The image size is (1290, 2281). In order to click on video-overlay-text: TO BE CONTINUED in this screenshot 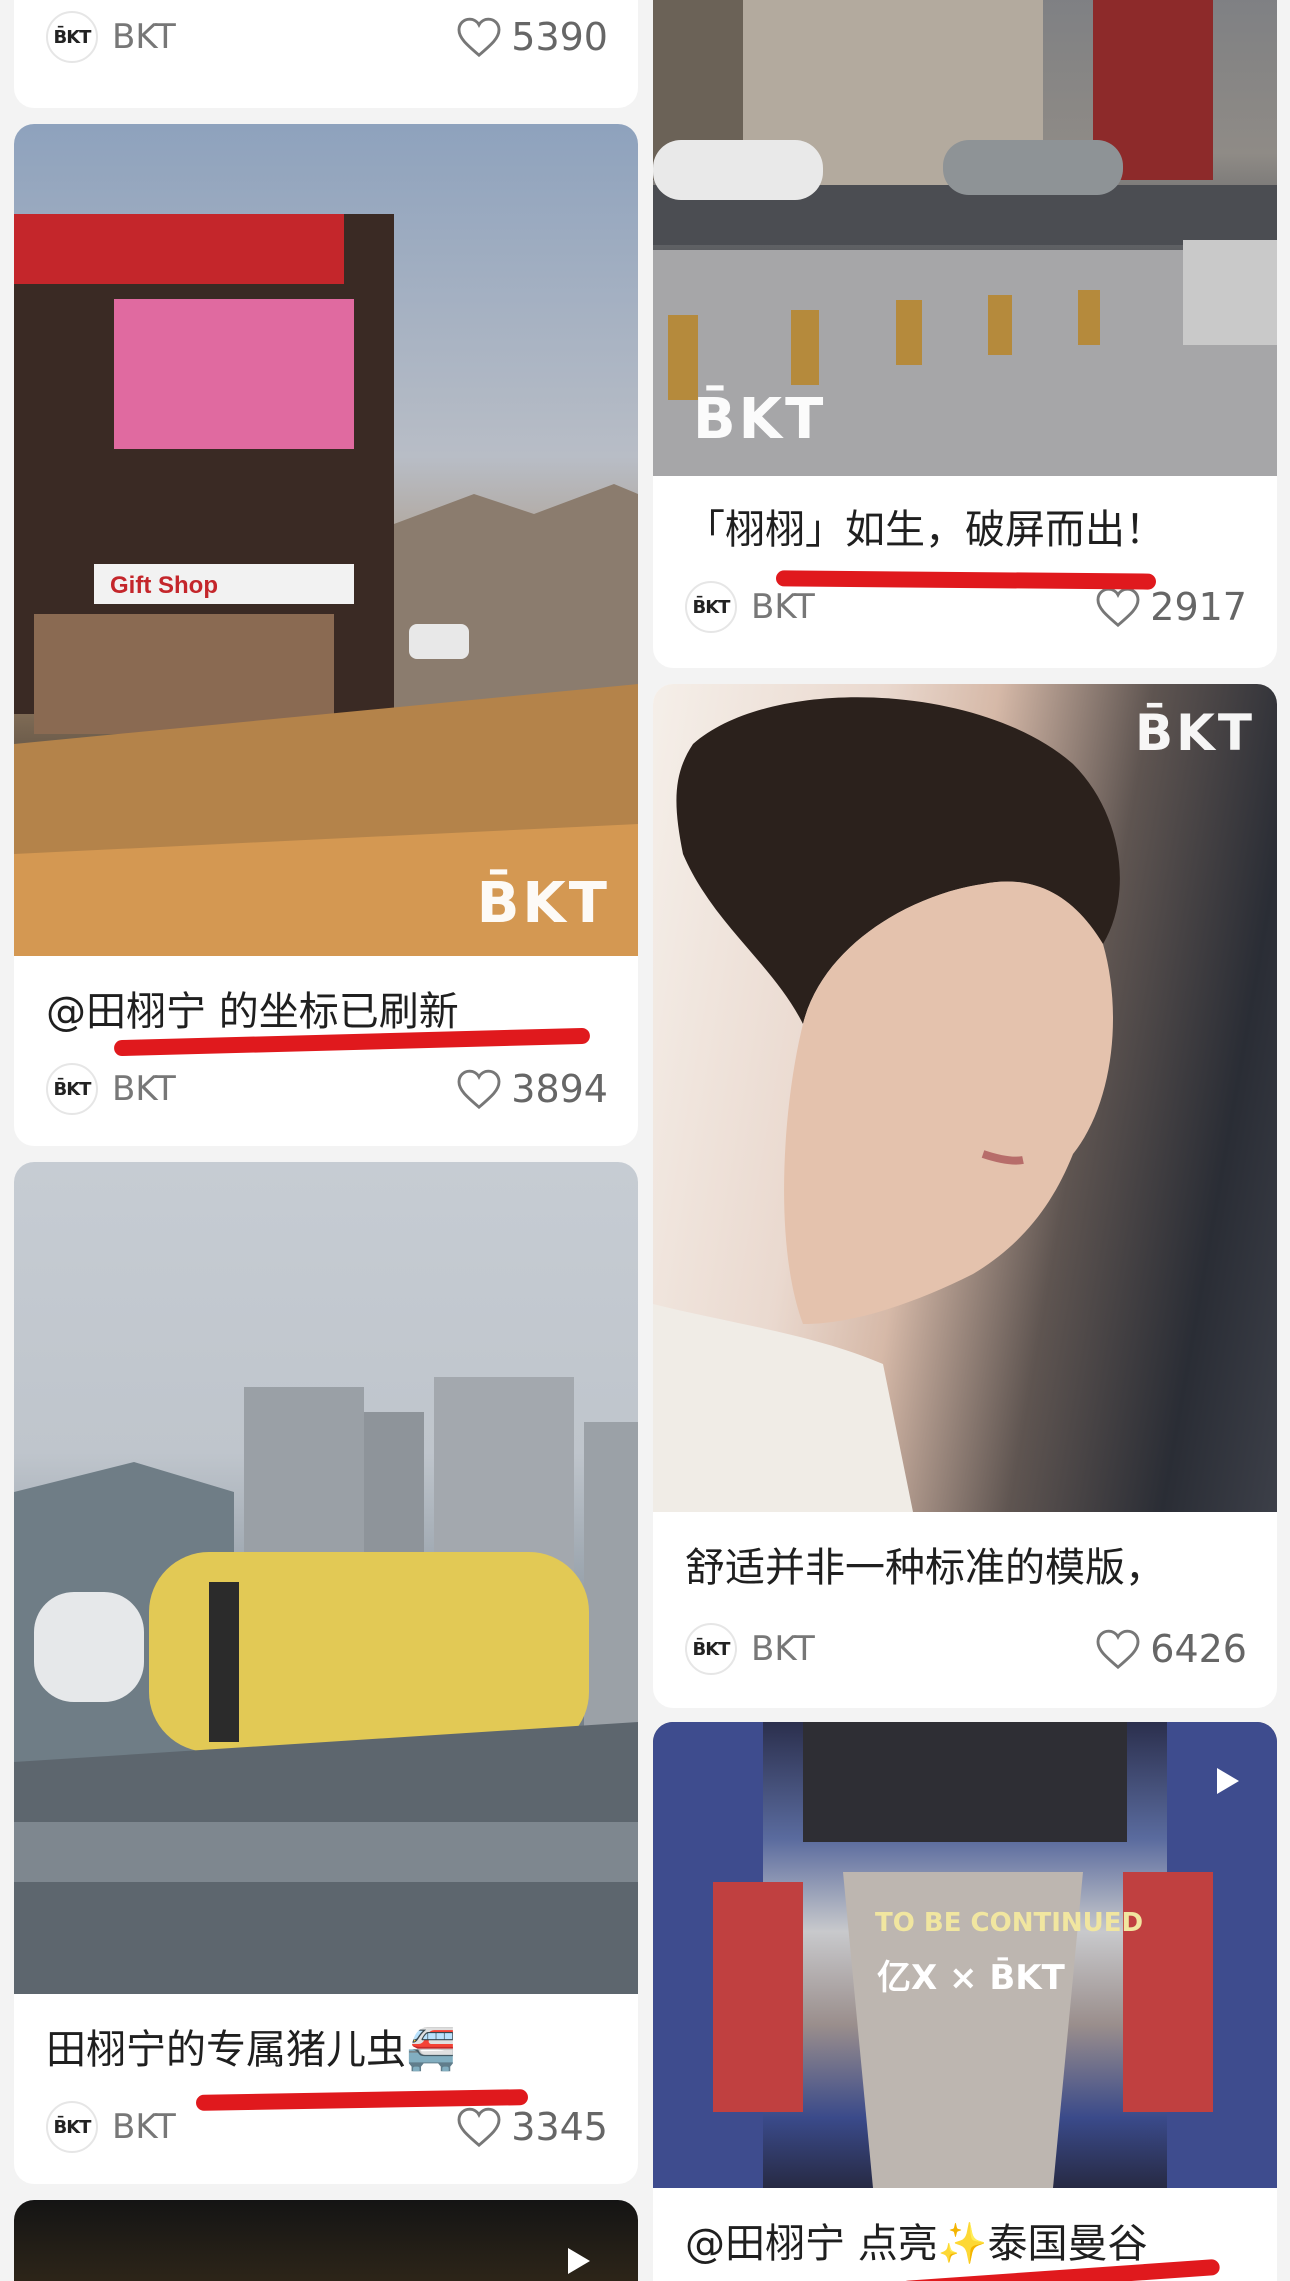, I will do `click(1009, 1923)`.